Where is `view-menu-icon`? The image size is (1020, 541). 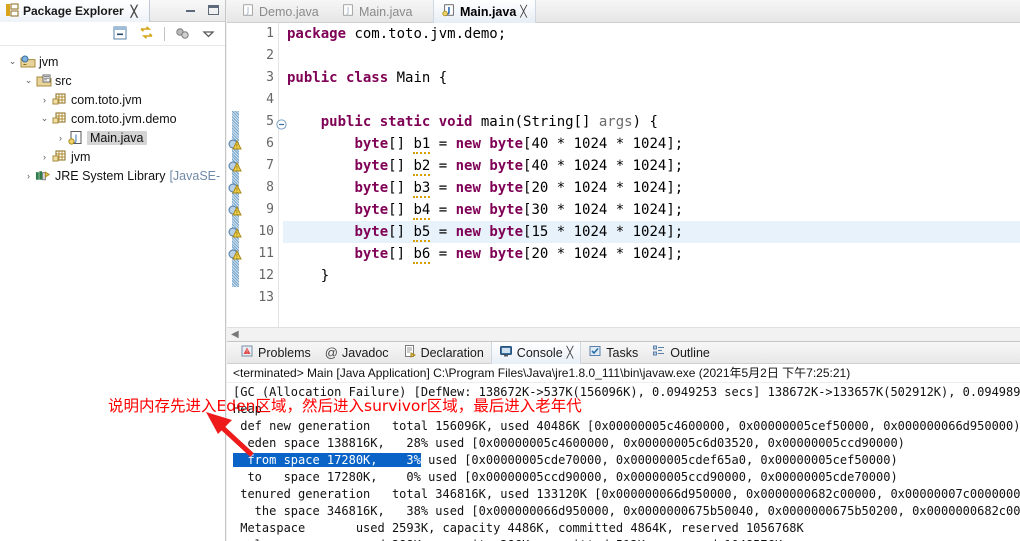
view-menu-icon is located at coordinates (182, 33).